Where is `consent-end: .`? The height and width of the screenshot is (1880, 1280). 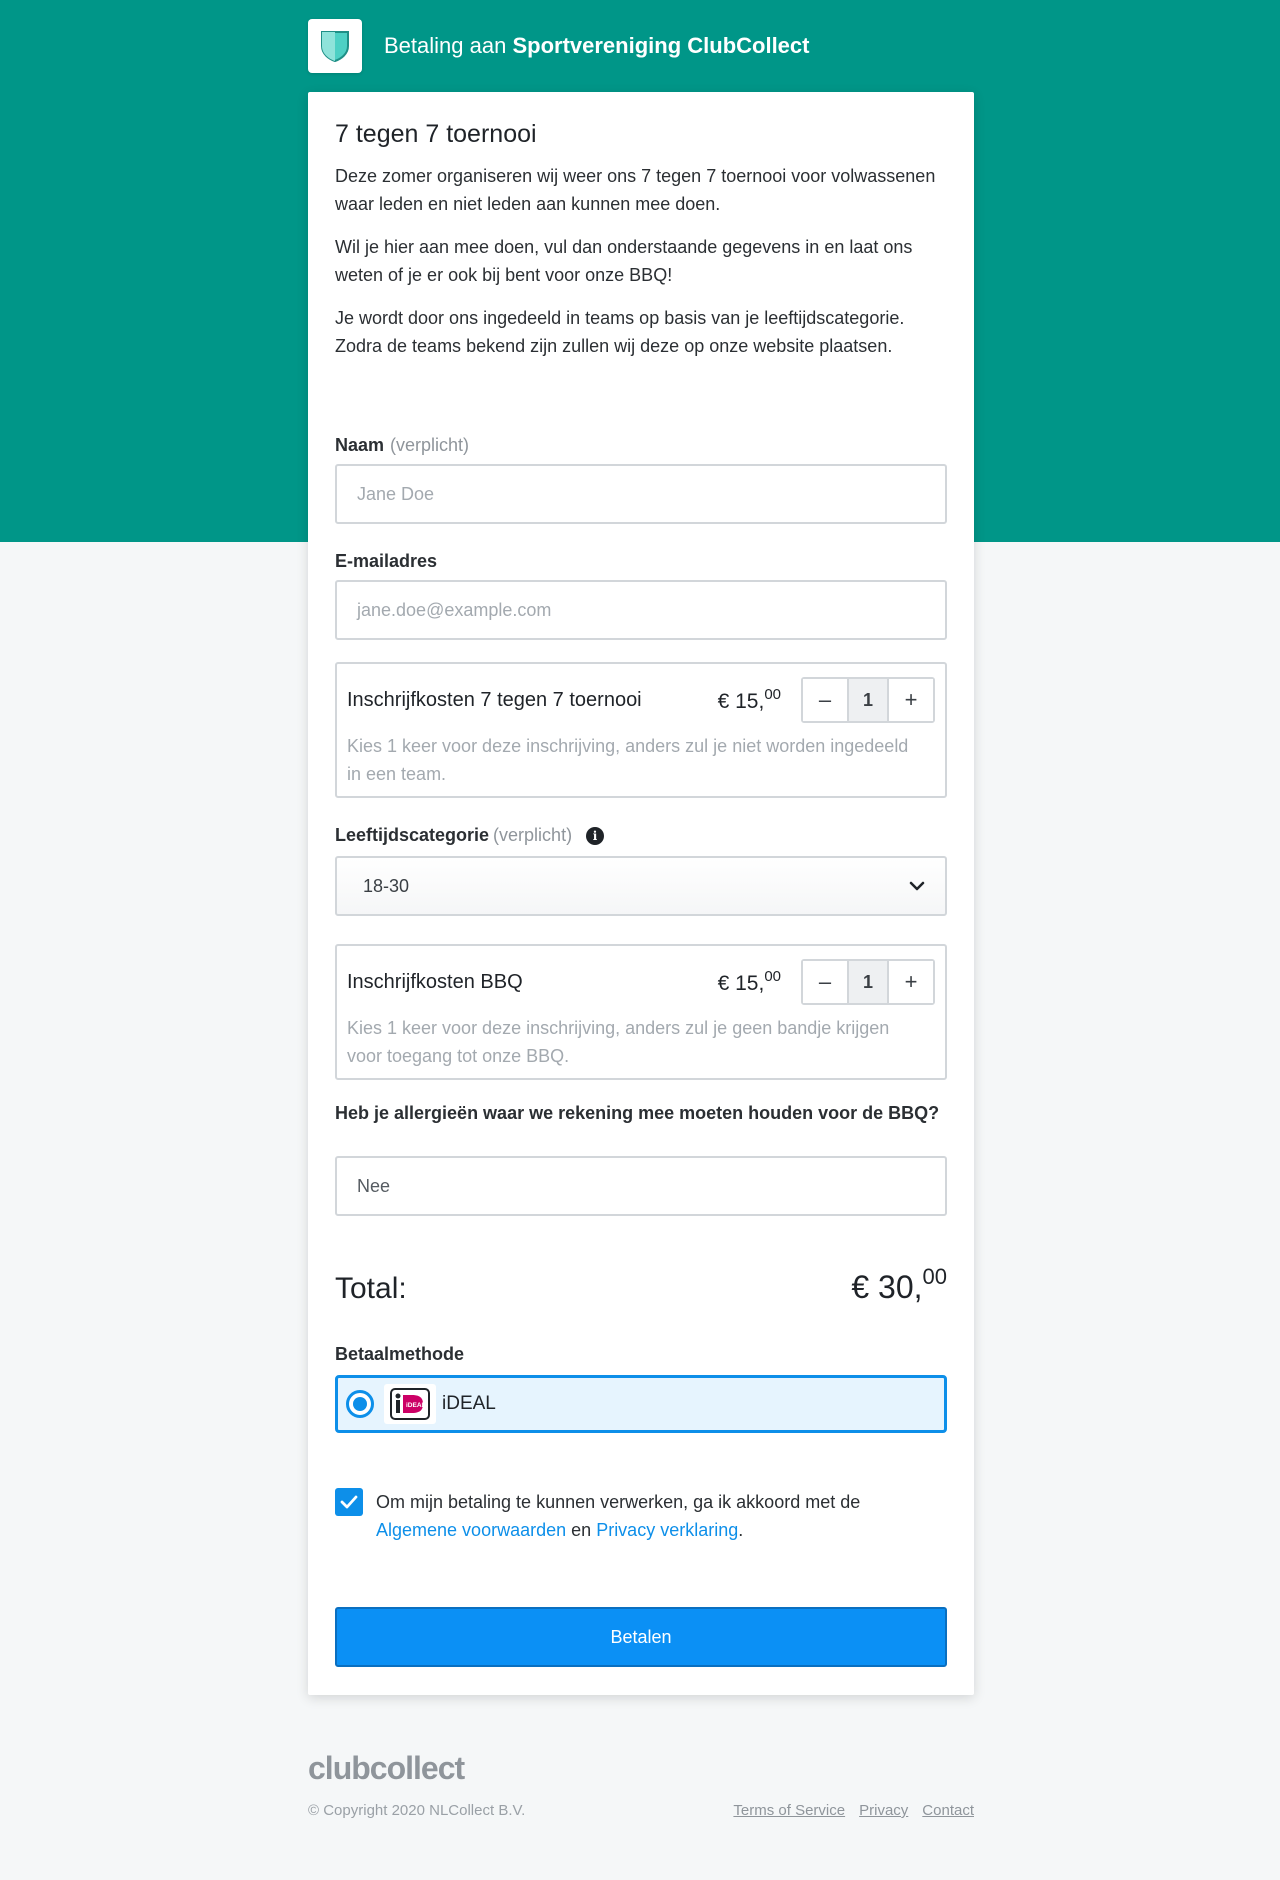
consent-end: . is located at coordinates (741, 1530).